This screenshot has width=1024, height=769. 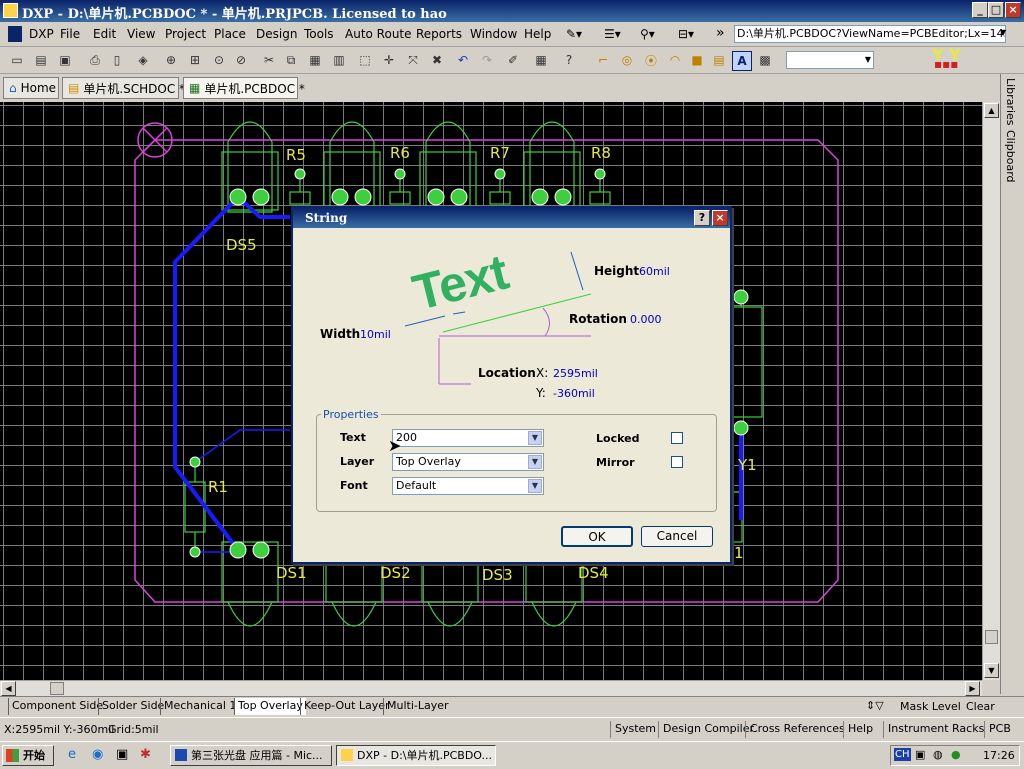 What do you see at coordinates (535, 486) in the screenshot?
I see `font-dropdown-icon: ▼` at bounding box center [535, 486].